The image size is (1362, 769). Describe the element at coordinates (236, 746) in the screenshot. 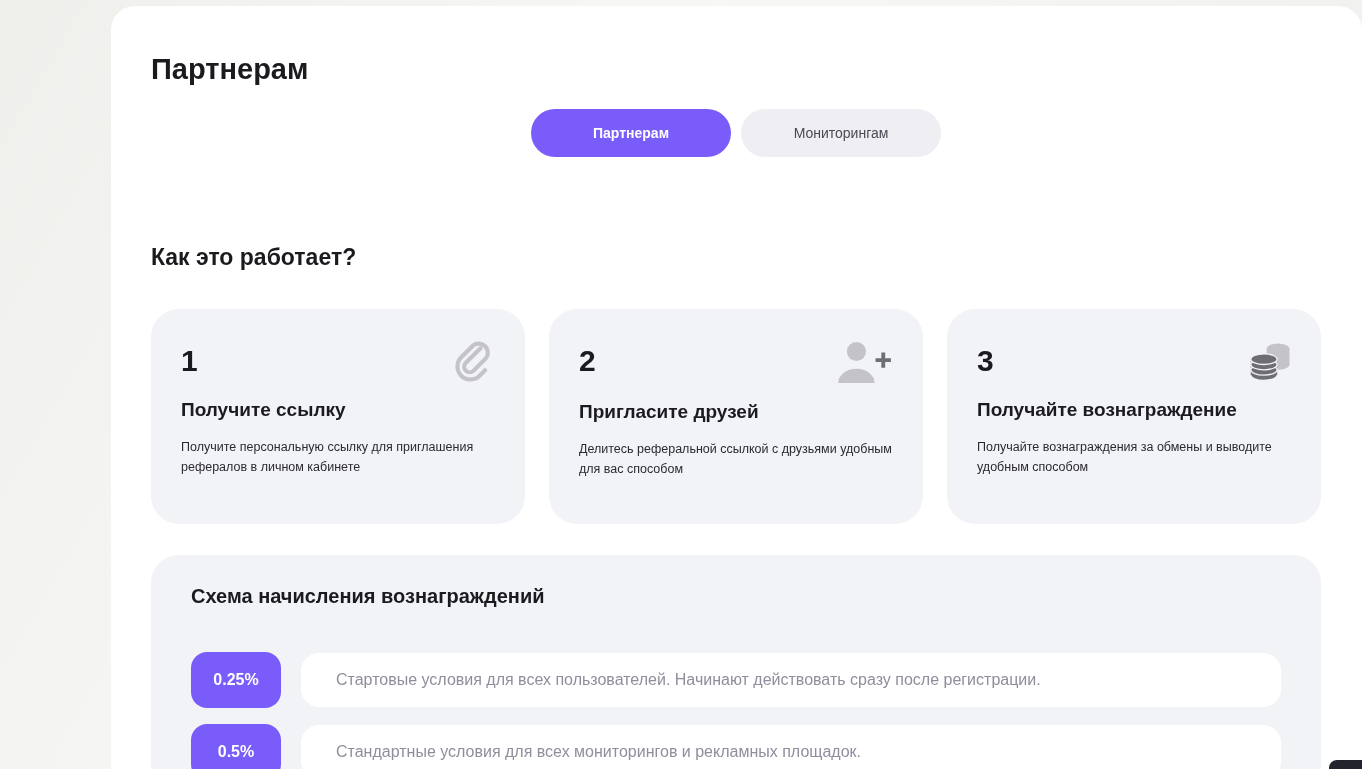

I see `rate-badge: 0.5%` at that location.